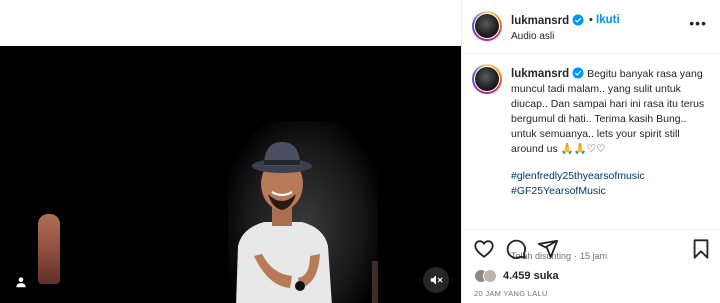 This screenshot has width=720, height=303. Describe the element at coordinates (49, 249) in the screenshot. I see `audience-silhouette` at that location.